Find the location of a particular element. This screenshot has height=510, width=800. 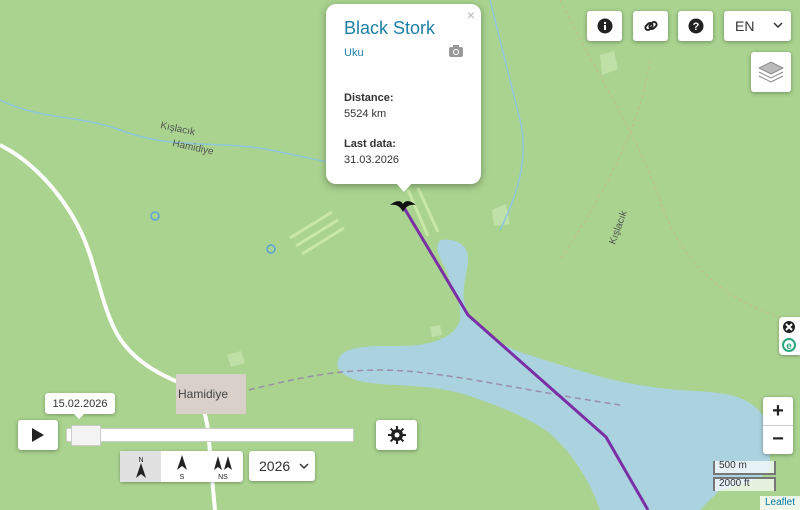

language-select: EN is located at coordinates (757, 26).